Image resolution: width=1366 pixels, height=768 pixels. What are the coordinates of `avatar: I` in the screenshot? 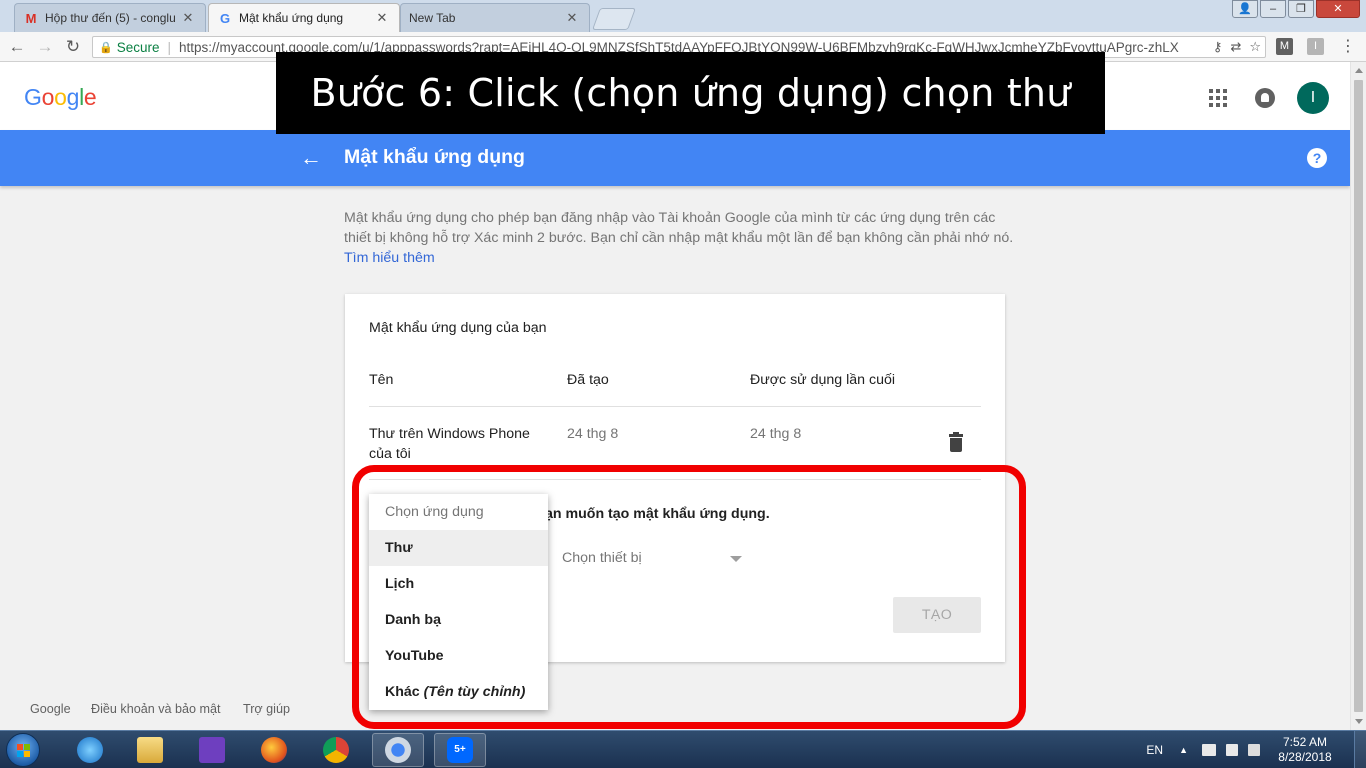 It's located at (1313, 98).